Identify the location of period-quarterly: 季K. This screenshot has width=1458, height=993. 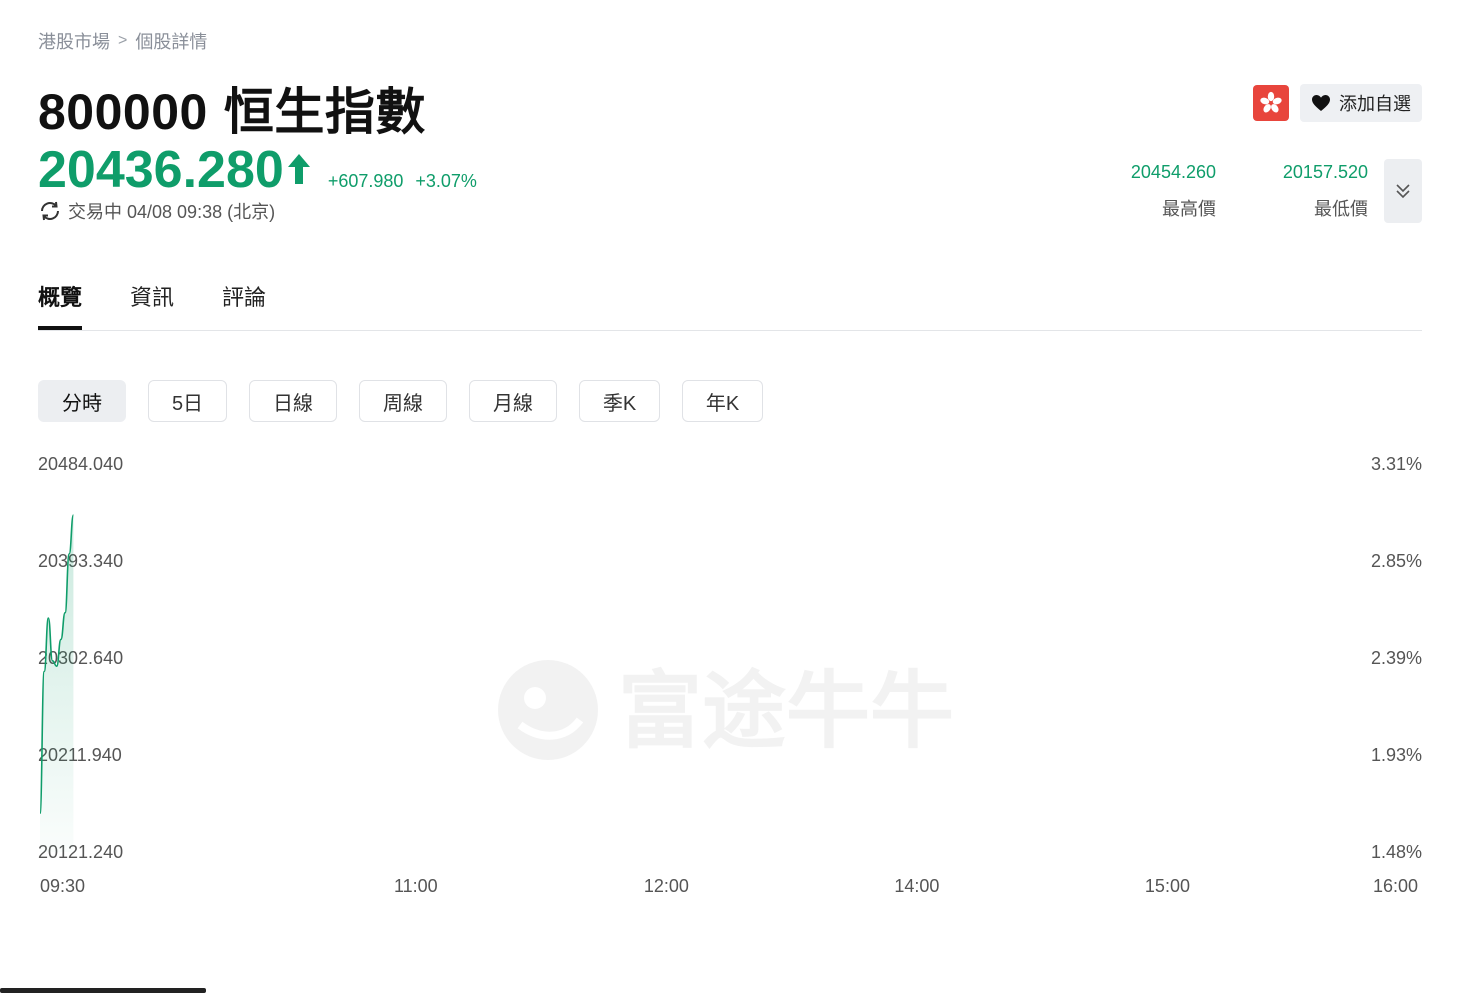
(619, 401).